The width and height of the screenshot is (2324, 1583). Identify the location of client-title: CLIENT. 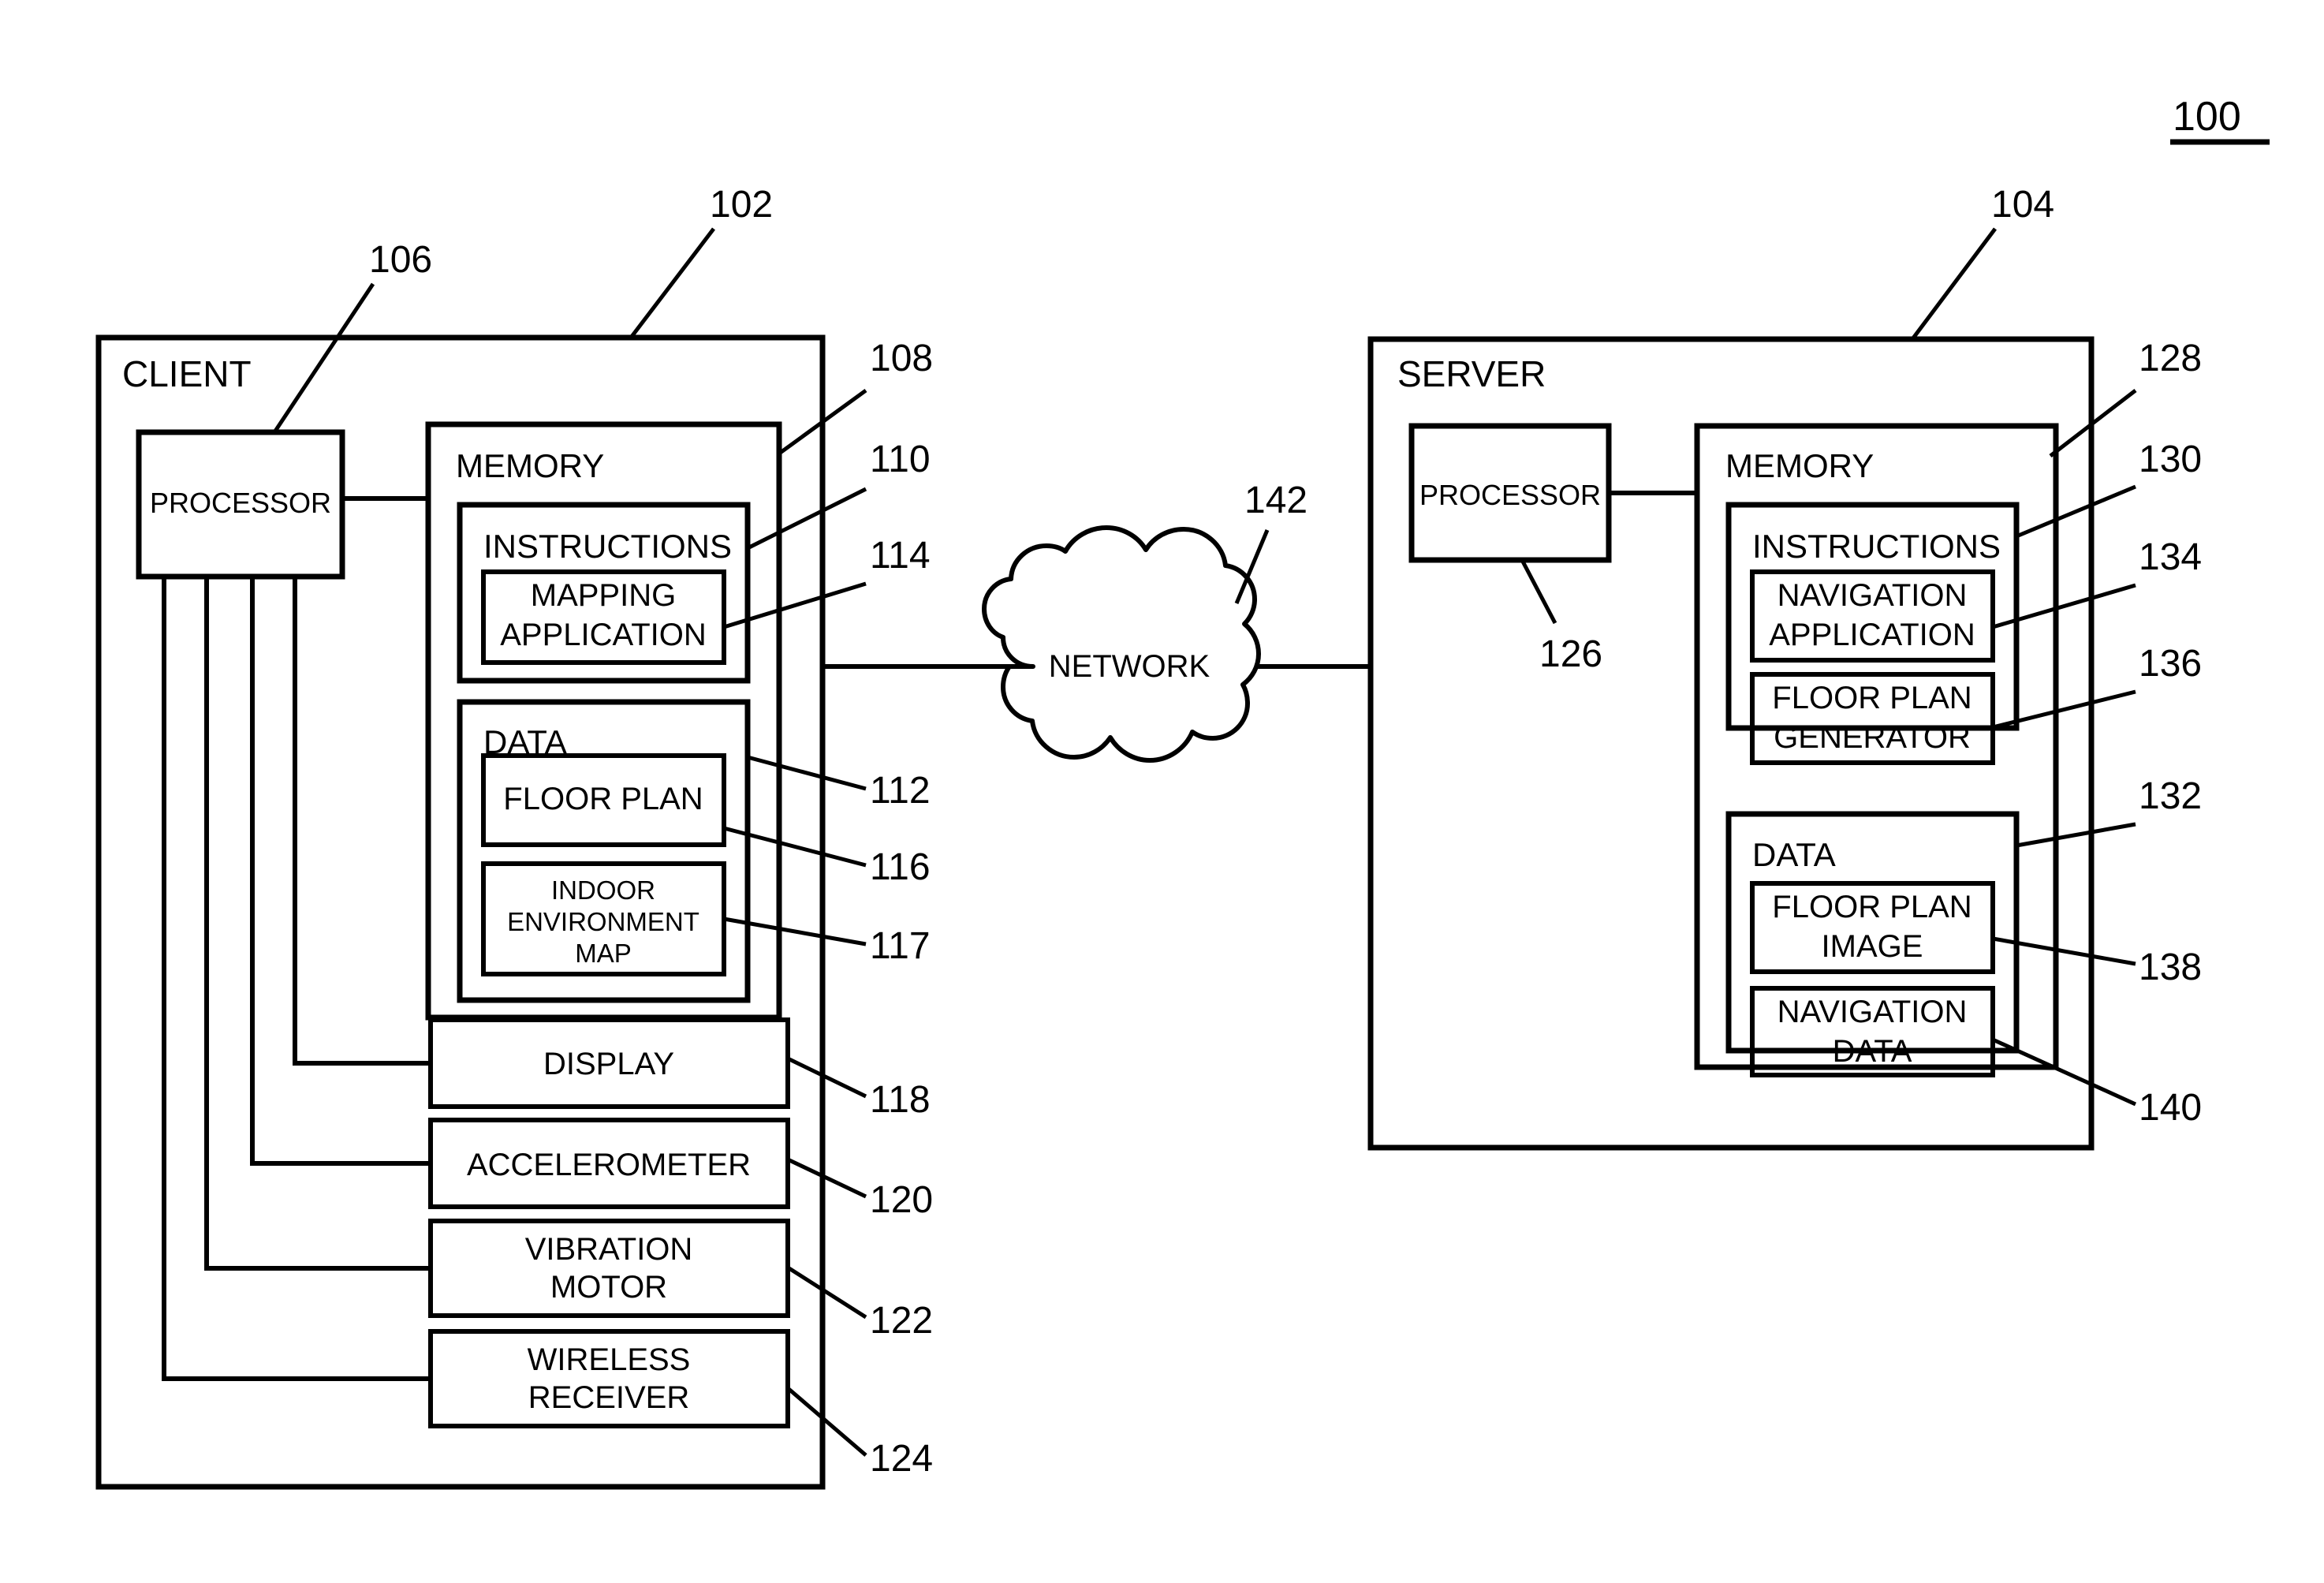
(187, 373).